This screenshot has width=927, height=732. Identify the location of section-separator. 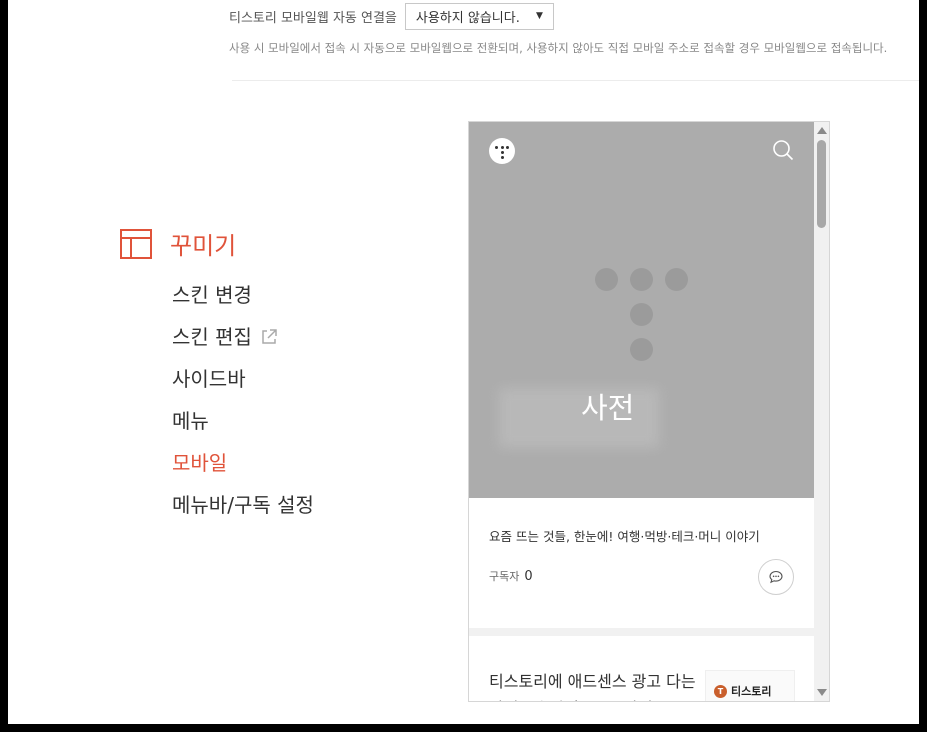
(641, 632).